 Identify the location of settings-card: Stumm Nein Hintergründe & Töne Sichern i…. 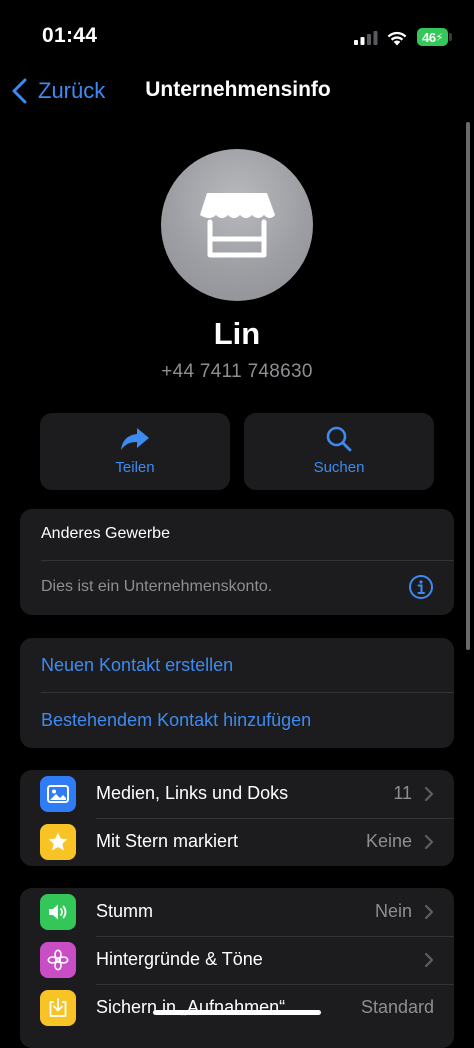
(237, 968).